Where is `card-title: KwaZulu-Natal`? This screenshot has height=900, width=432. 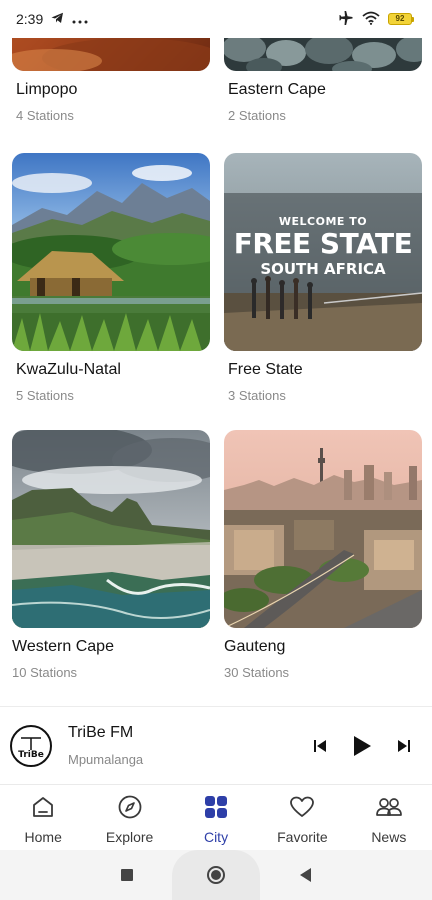
card-title: KwaZulu-Natal is located at coordinates (68, 369).